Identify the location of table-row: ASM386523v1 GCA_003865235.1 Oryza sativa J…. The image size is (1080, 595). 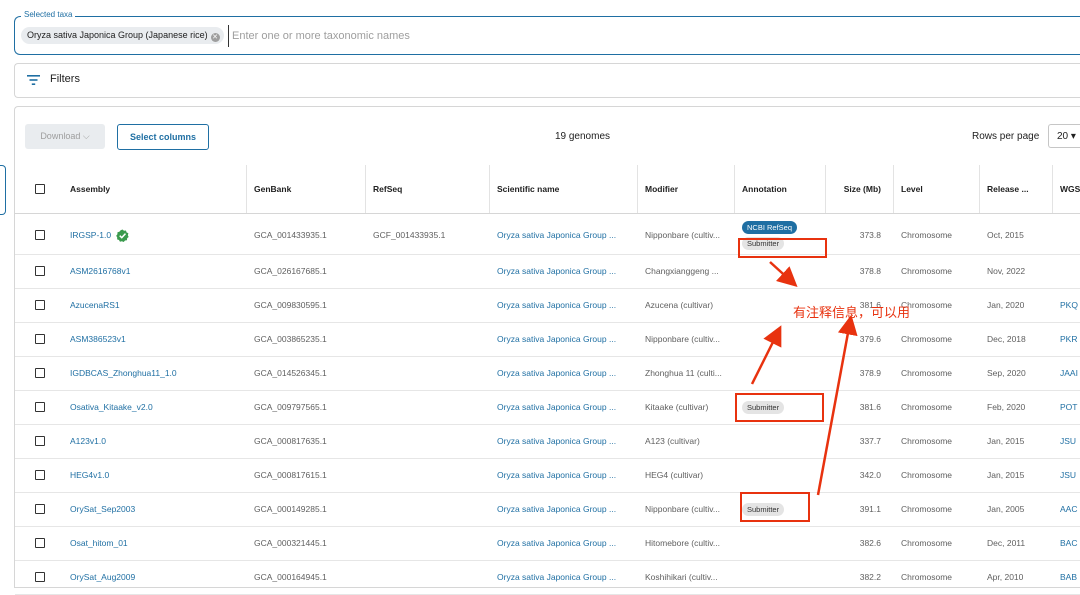
(547, 339).